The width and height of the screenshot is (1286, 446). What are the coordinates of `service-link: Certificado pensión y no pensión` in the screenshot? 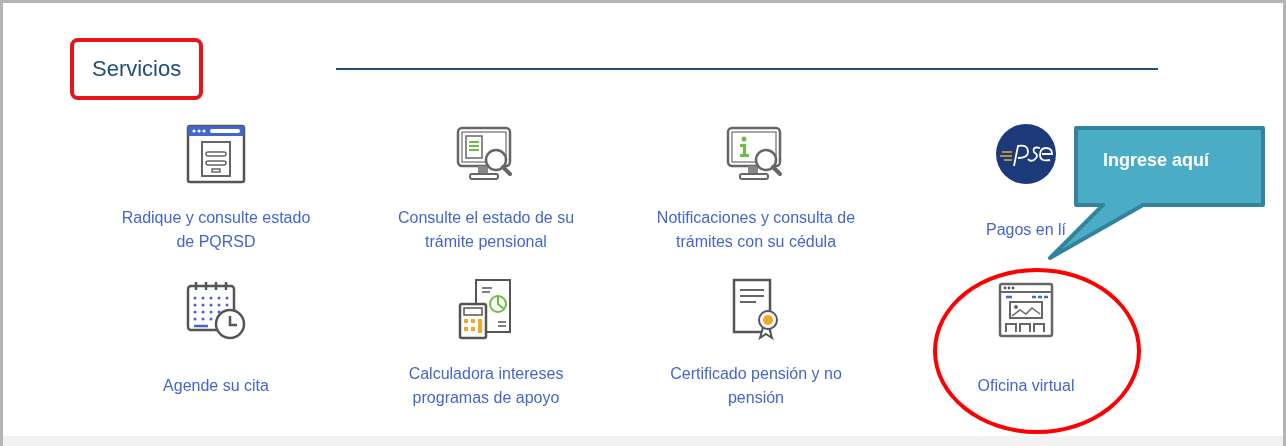 It's located at (756, 386).